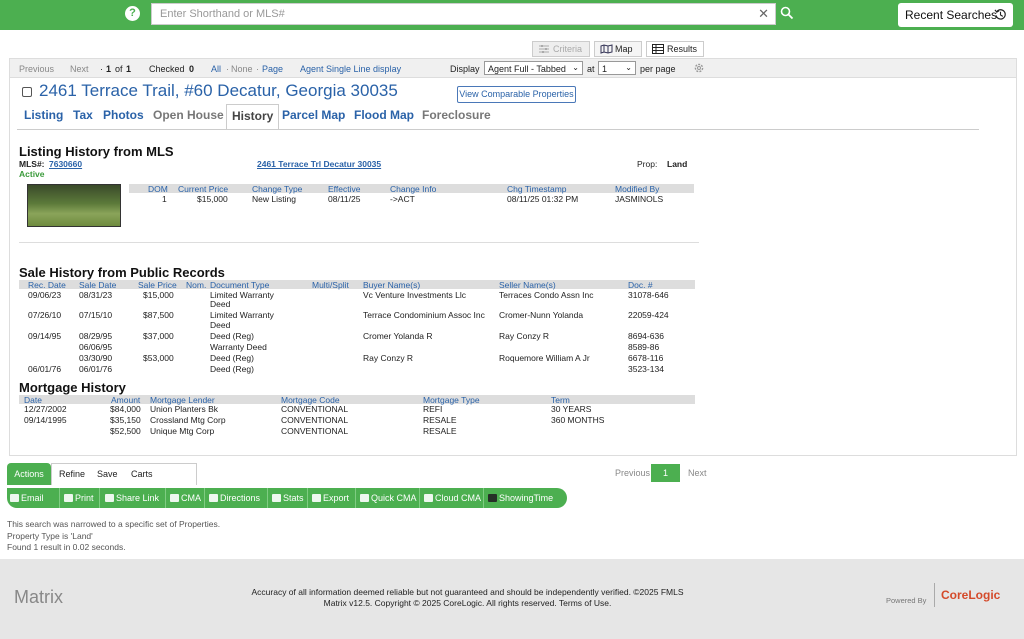 The height and width of the screenshot is (639, 1024). Describe the element at coordinates (336, 498) in the screenshot. I see `export-label: Export` at that location.